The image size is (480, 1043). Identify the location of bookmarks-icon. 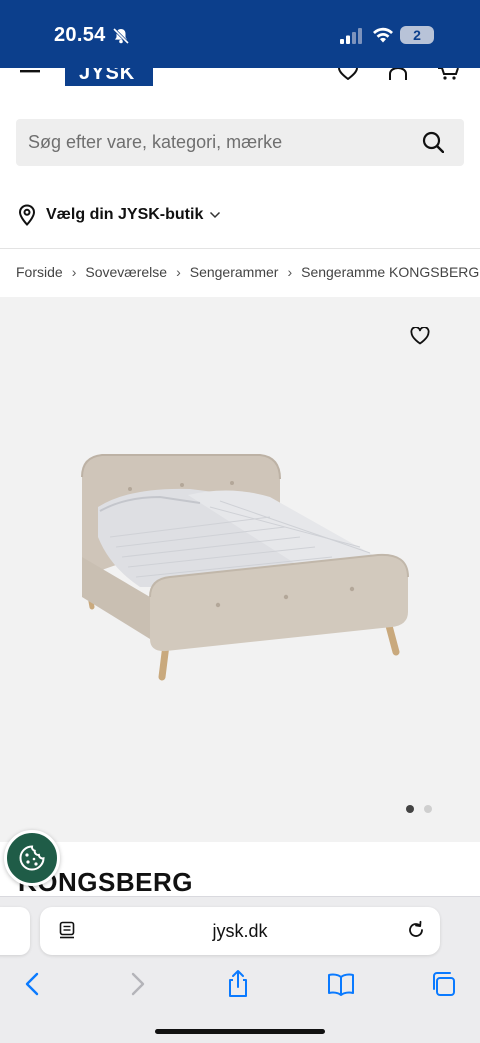
(341, 984).